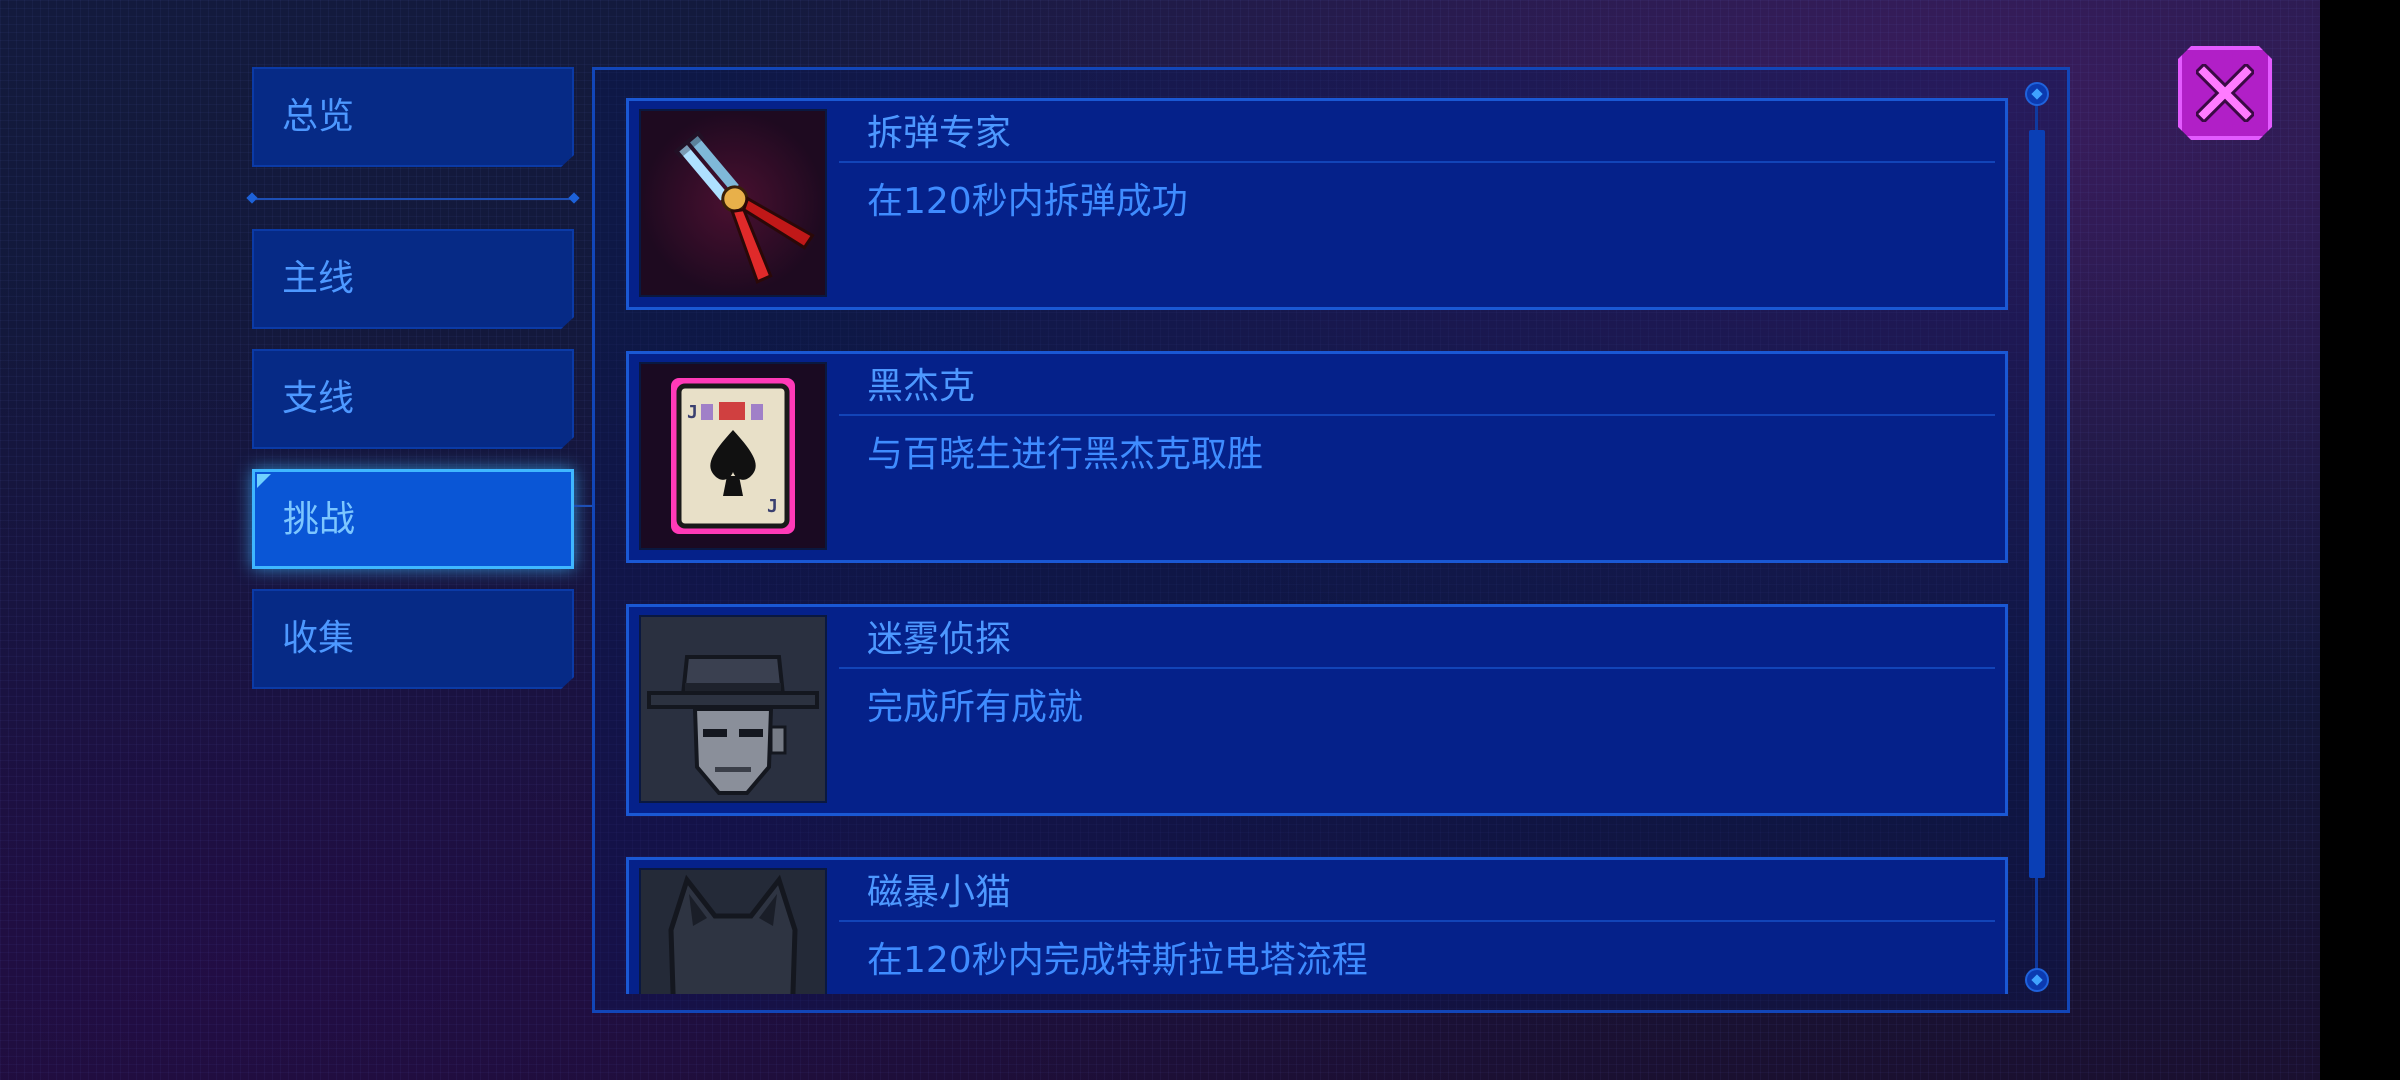  Describe the element at coordinates (318, 398) in the screenshot. I see `tab-side-quest-label: 支线` at that location.